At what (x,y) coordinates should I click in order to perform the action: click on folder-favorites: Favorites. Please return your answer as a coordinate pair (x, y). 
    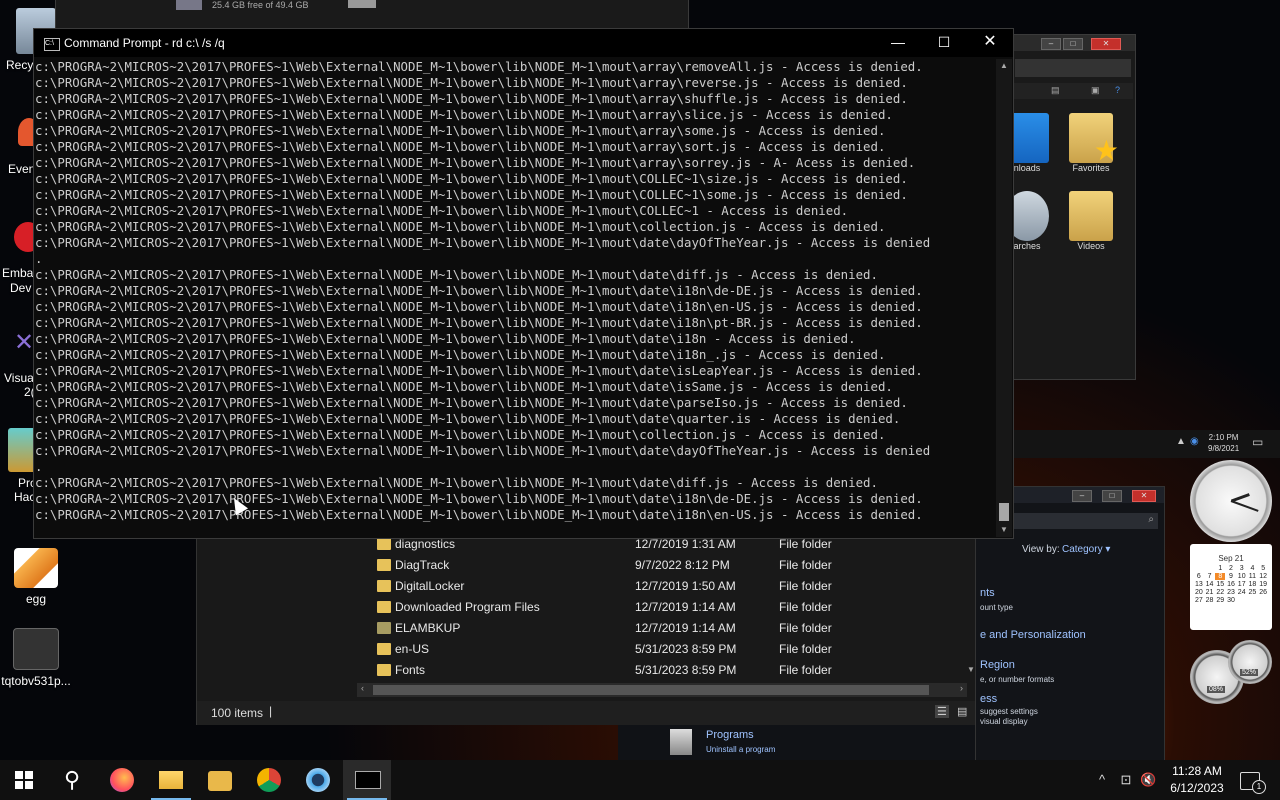
    Looking at the image, I should click on (1091, 143).